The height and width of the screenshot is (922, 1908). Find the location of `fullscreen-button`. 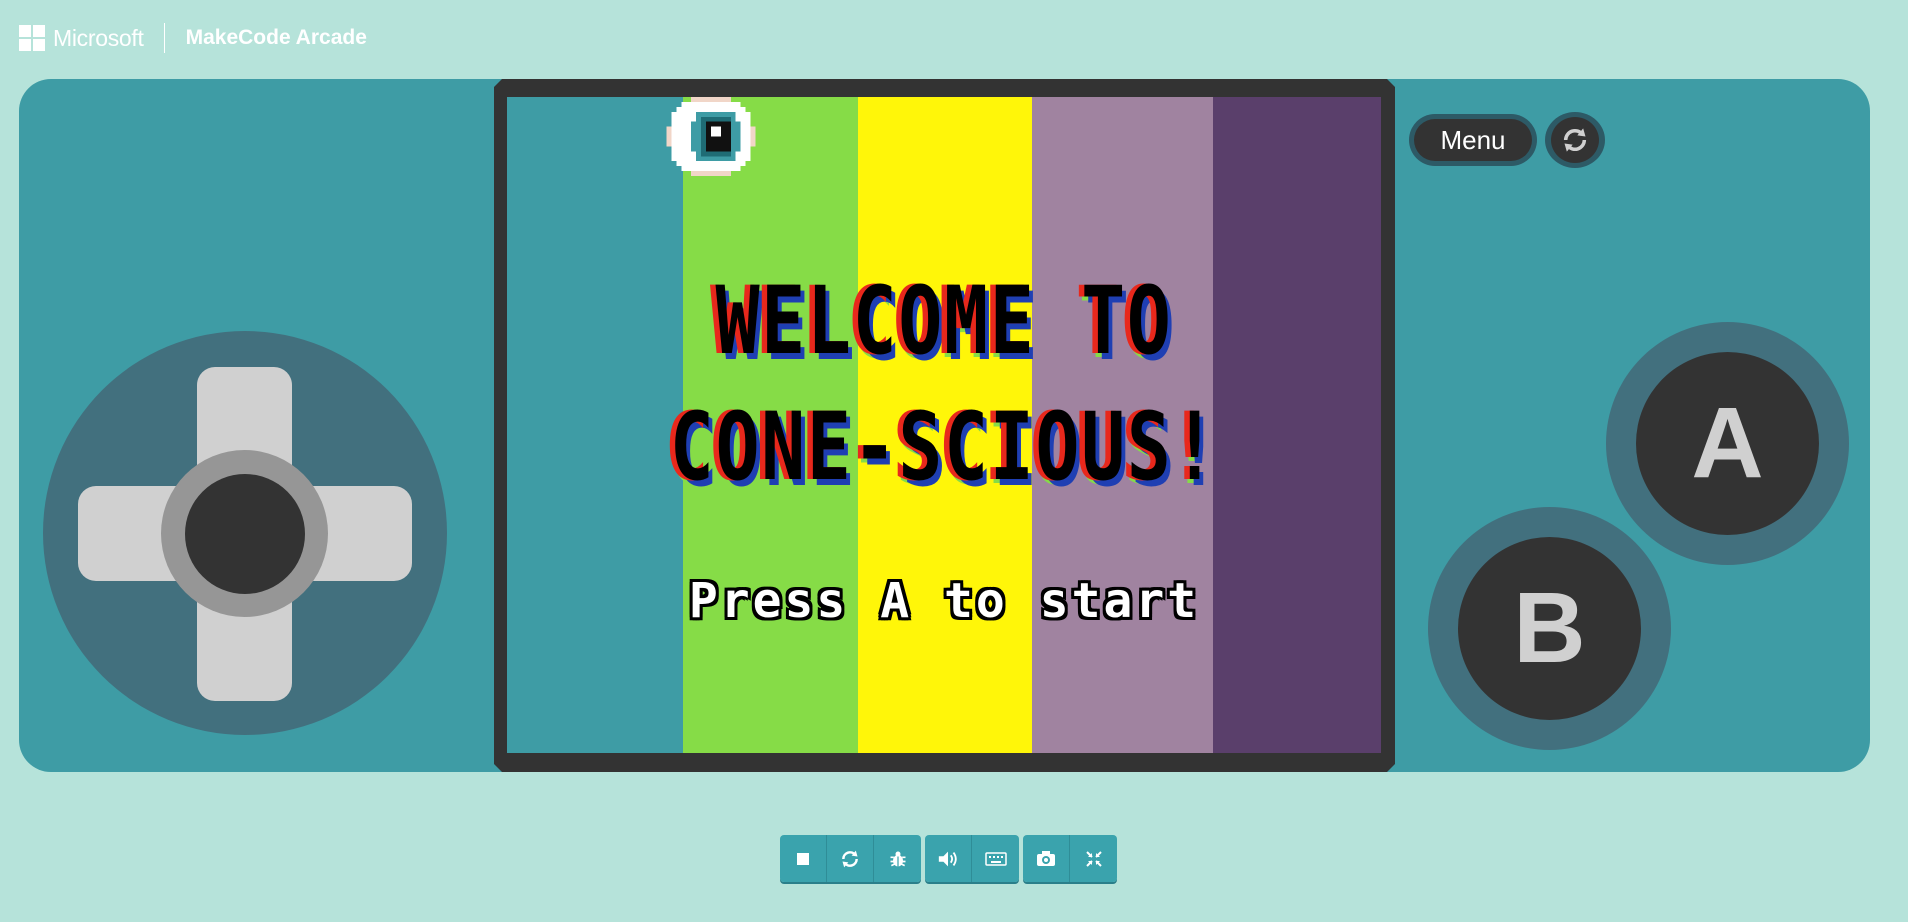

fullscreen-button is located at coordinates (1093, 858).